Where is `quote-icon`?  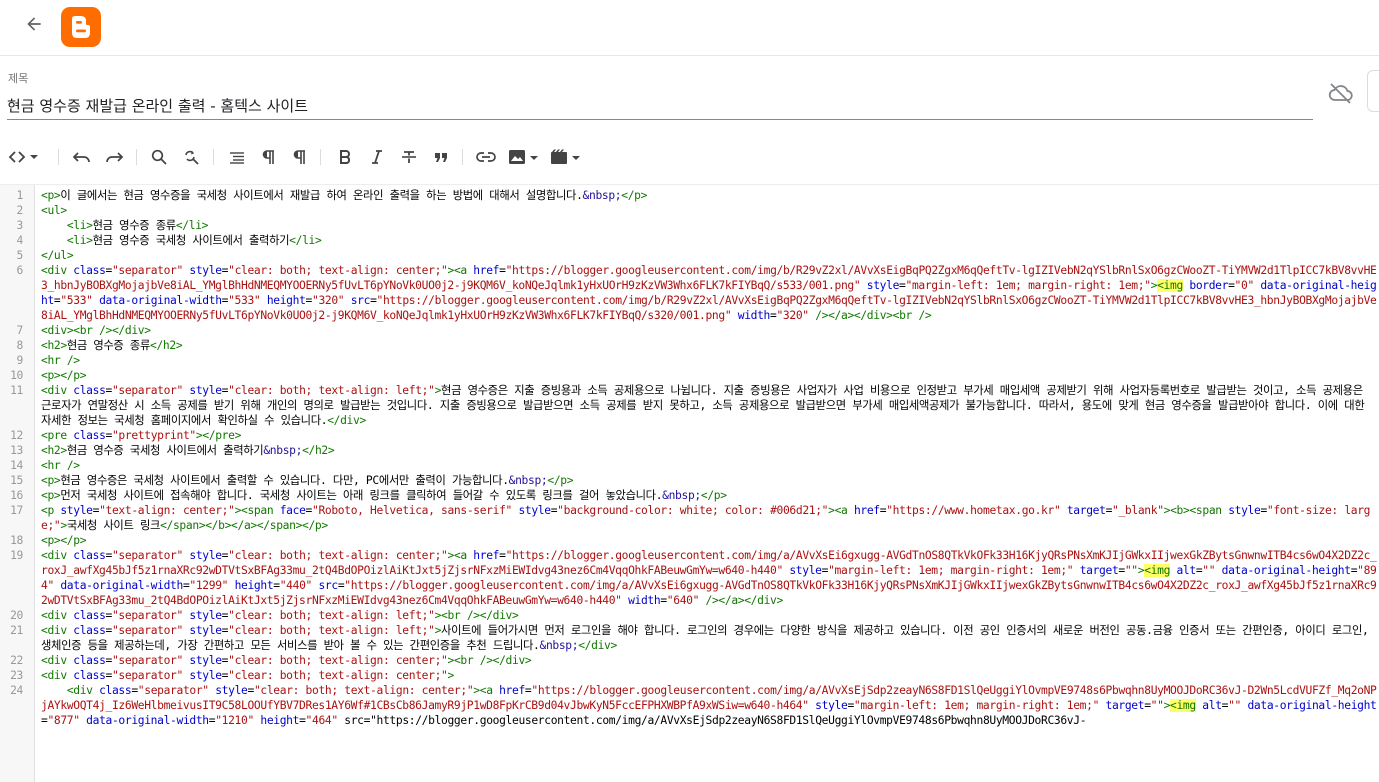
quote-icon is located at coordinates (441, 157).